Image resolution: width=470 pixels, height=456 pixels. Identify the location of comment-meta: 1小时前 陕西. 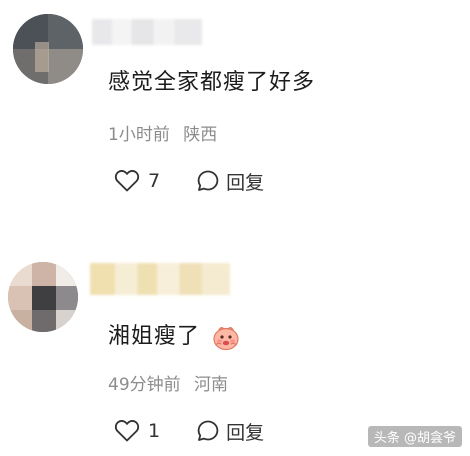
(162, 132).